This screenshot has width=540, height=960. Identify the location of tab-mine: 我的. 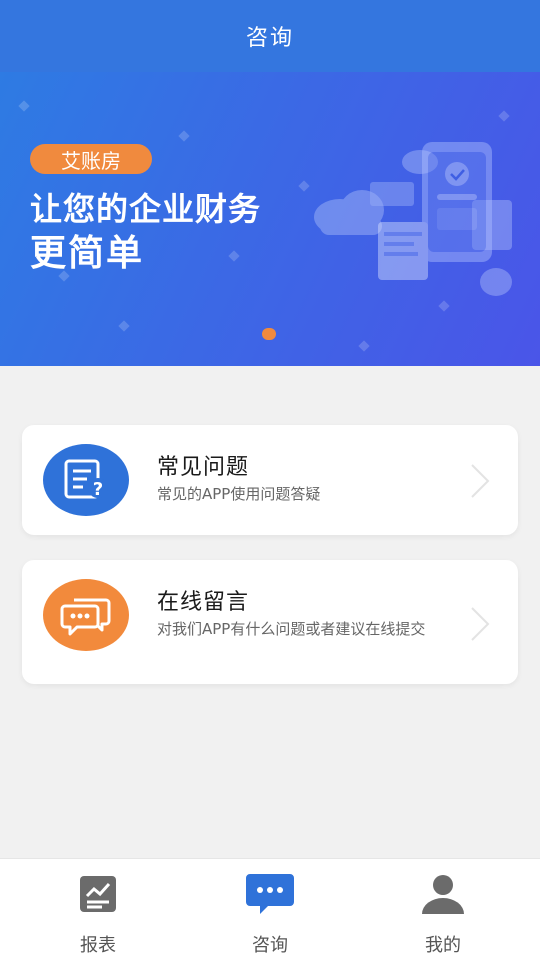
(443, 909).